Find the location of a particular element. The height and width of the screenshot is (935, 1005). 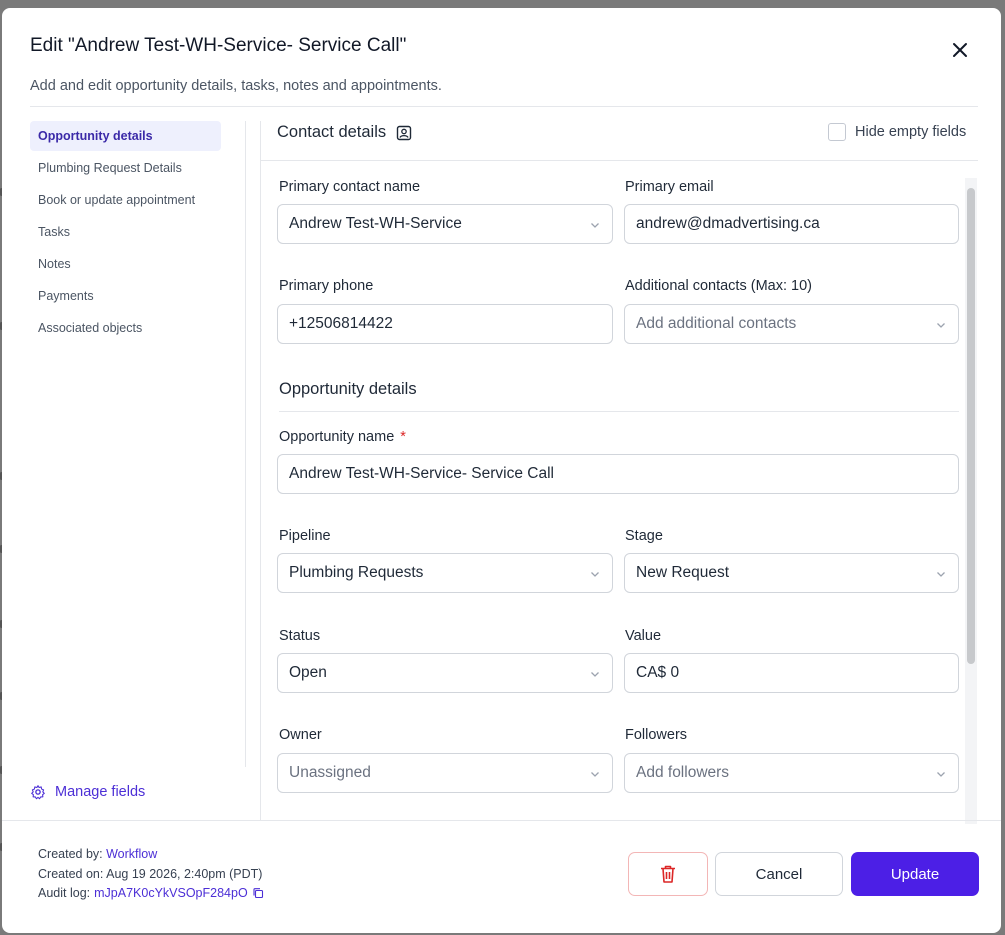

content-left-border is located at coordinates (260, 471).